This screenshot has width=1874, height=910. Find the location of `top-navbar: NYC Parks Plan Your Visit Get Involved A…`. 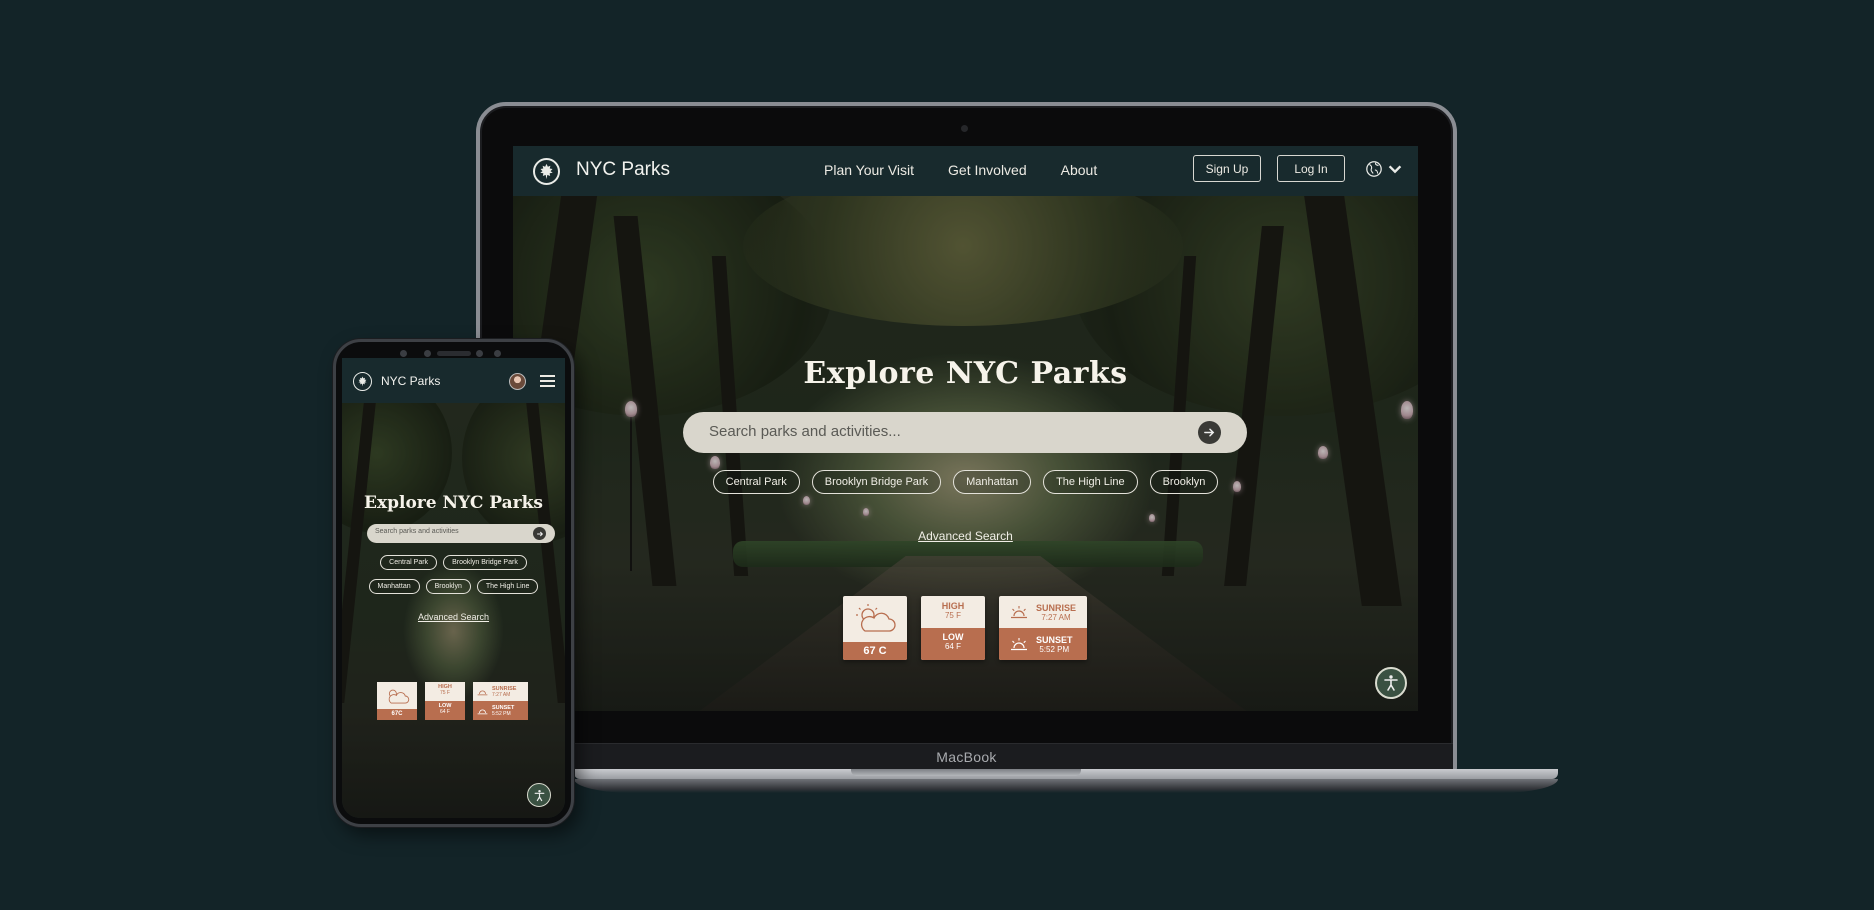

top-navbar: NYC Parks Plan Your Visit Get Involved A… is located at coordinates (965, 171).